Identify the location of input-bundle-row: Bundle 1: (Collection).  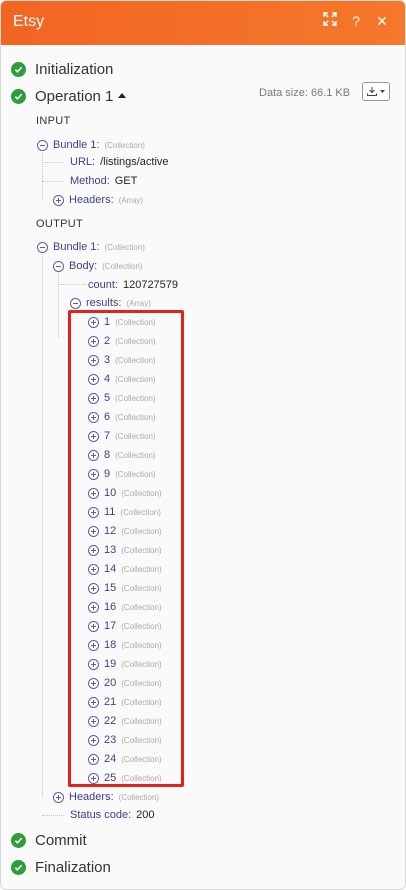
(91, 145).